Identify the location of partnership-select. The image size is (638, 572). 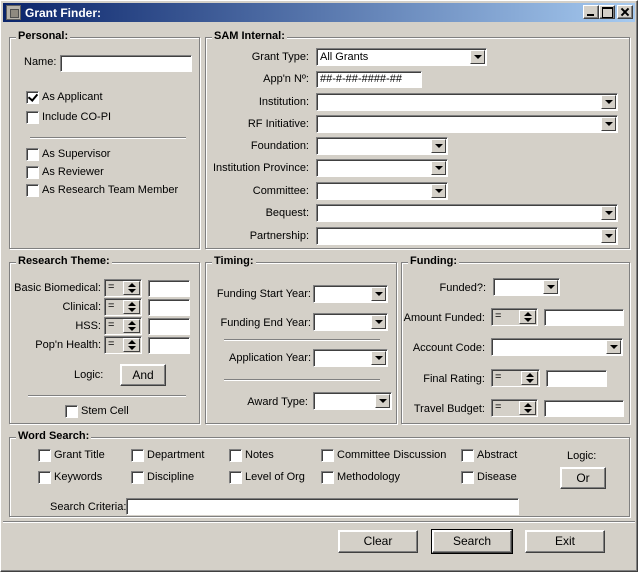
(467, 236).